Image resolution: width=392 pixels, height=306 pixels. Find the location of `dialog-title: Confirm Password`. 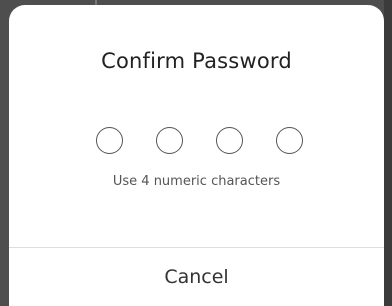

dialog-title: Confirm Password is located at coordinates (196, 61).